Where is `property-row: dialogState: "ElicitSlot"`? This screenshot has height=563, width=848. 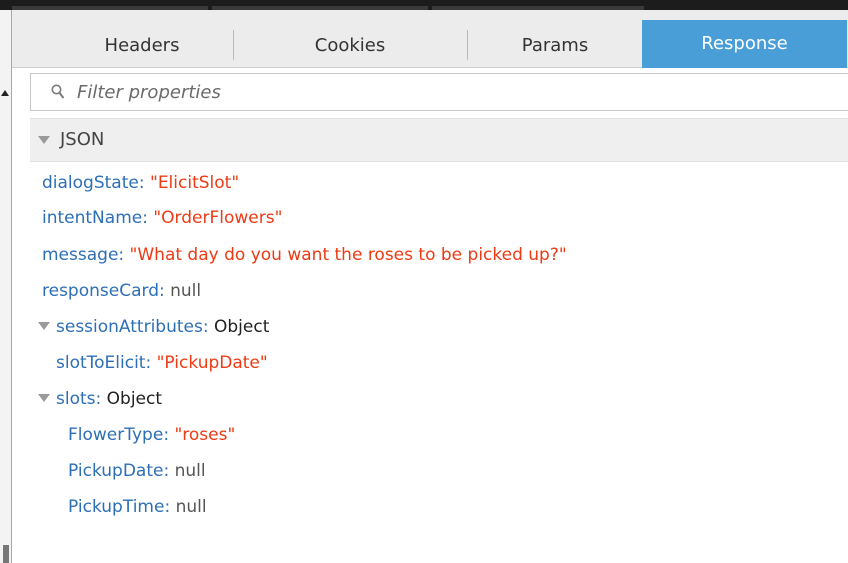
property-row: dialogState: "ElicitSlot" is located at coordinates (140, 183).